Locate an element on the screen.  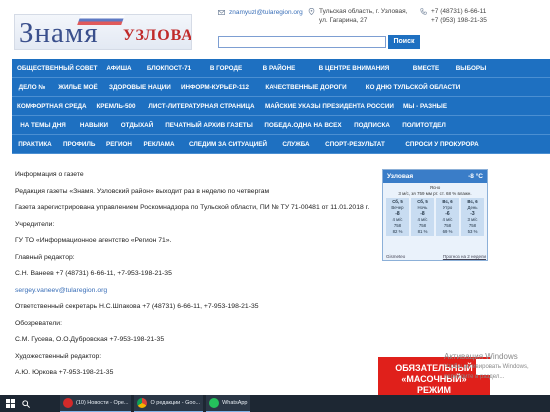
chrome-icon is located at coordinates (142, 403).